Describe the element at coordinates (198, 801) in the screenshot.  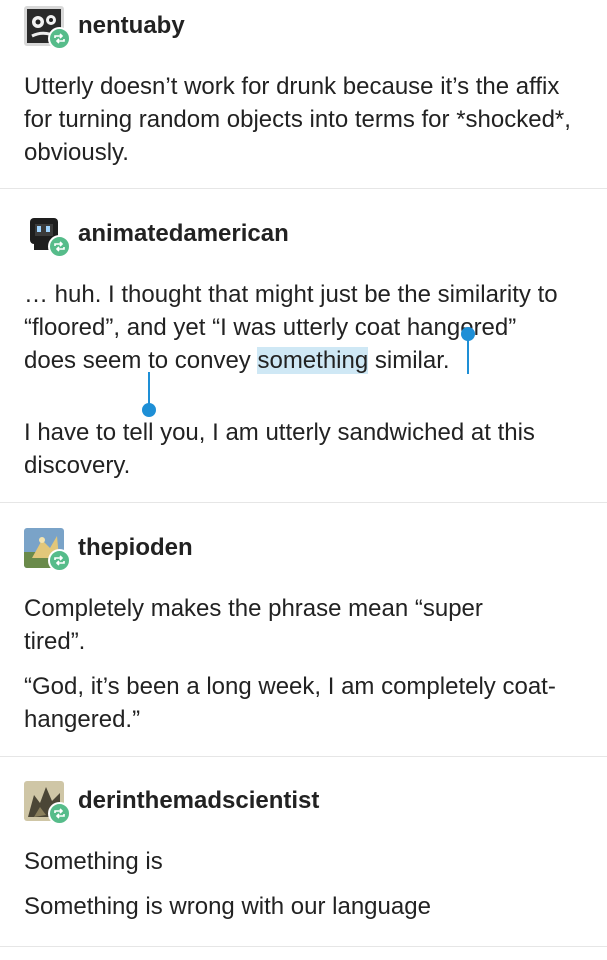
I see `username: derinthemadscientist` at that location.